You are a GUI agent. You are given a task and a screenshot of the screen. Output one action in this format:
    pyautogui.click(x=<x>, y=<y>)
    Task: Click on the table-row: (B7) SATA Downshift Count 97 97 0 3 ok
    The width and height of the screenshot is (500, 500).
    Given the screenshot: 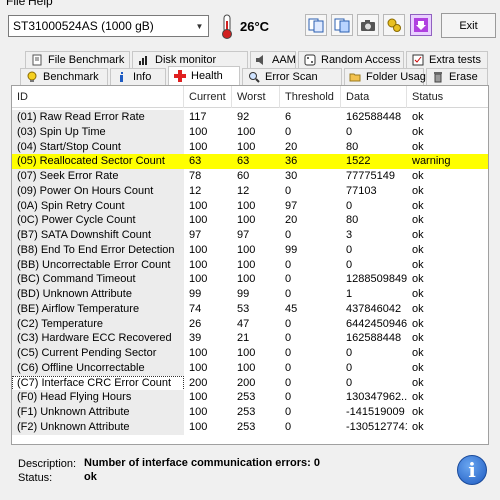 What is the action you would take?
    pyautogui.click(x=250, y=235)
    